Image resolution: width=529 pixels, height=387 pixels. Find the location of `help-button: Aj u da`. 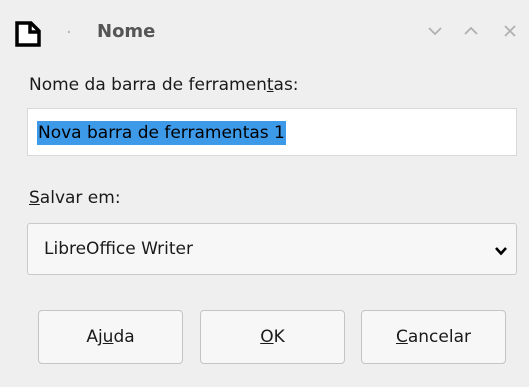

help-button: Aj u da is located at coordinates (110, 337).